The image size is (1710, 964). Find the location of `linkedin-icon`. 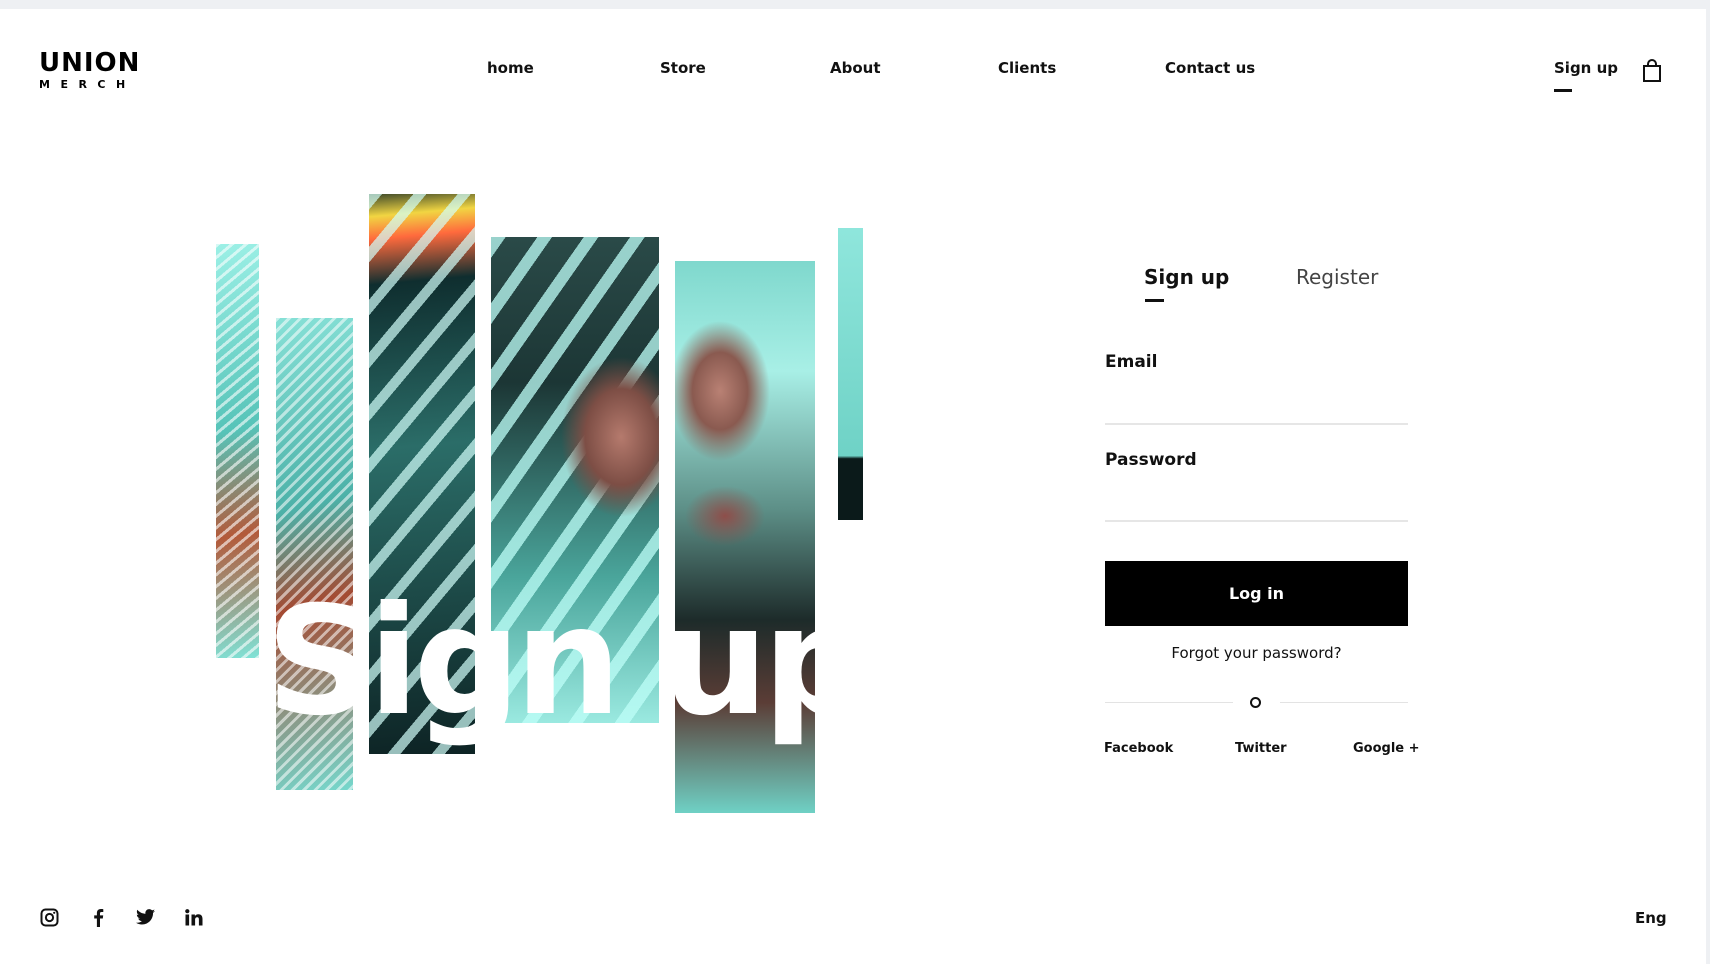

linkedin-icon is located at coordinates (194, 917).